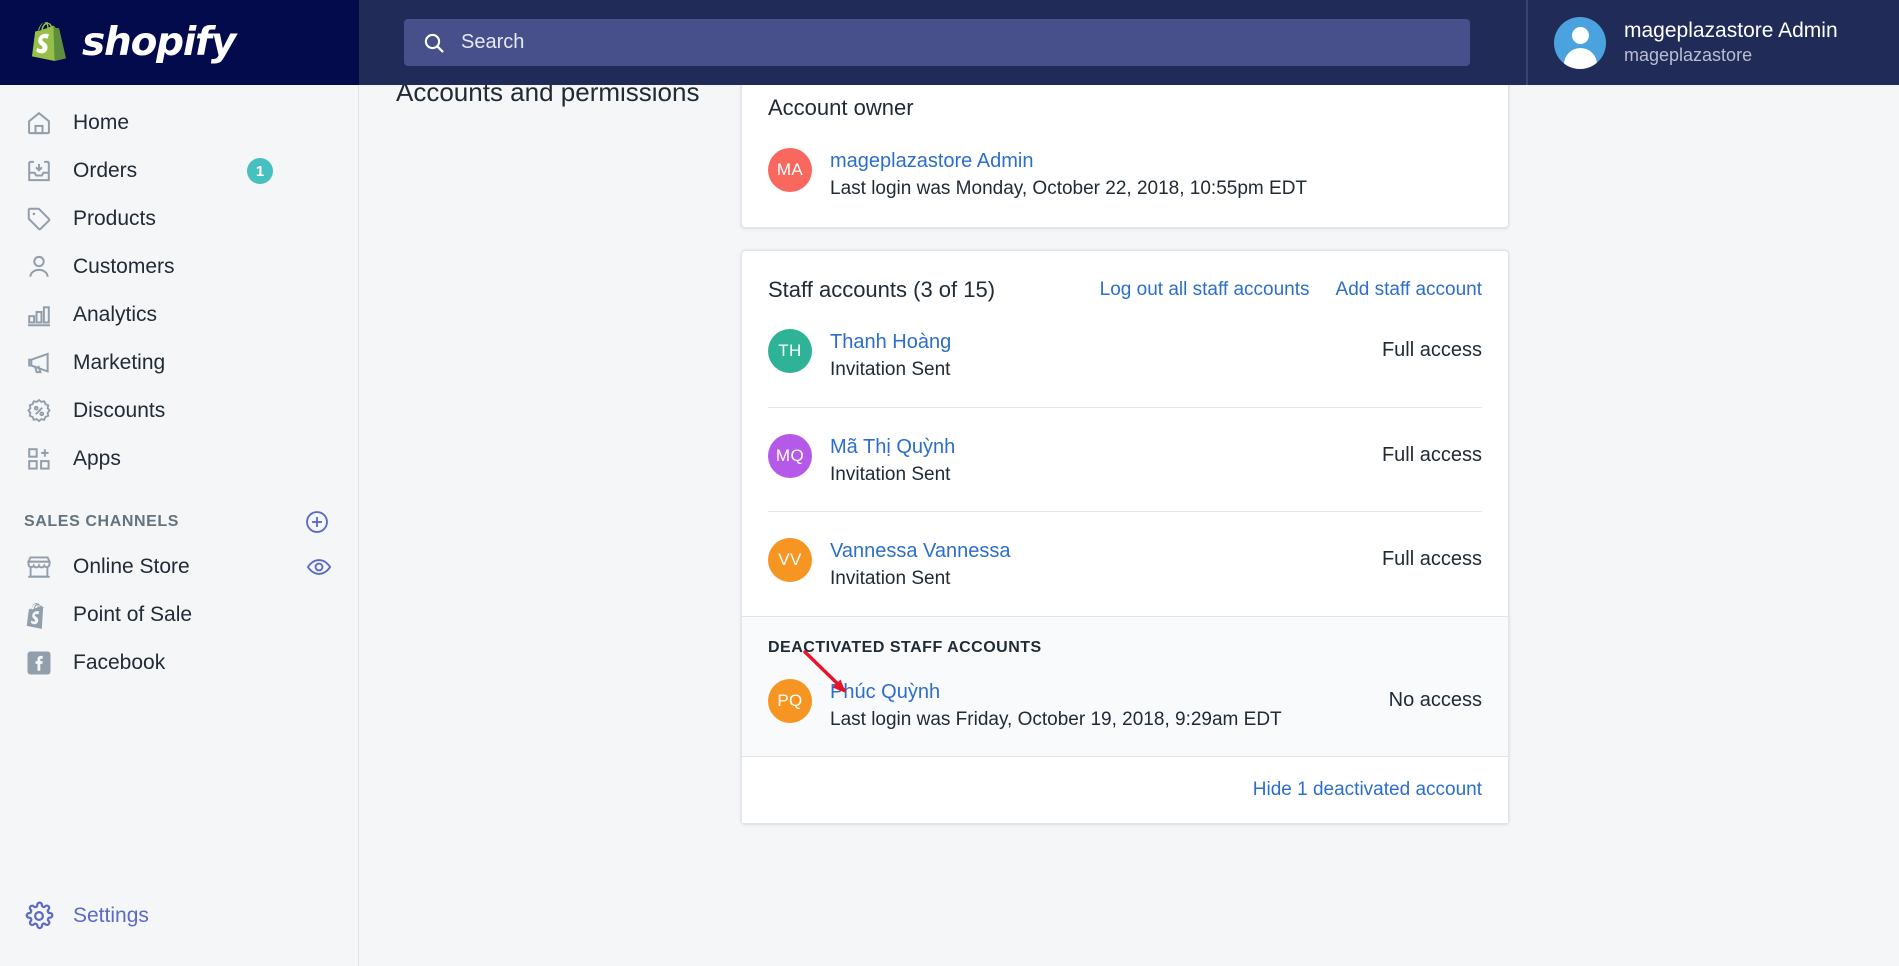  I want to click on sidebar-item-label: Apps, so click(97, 458).